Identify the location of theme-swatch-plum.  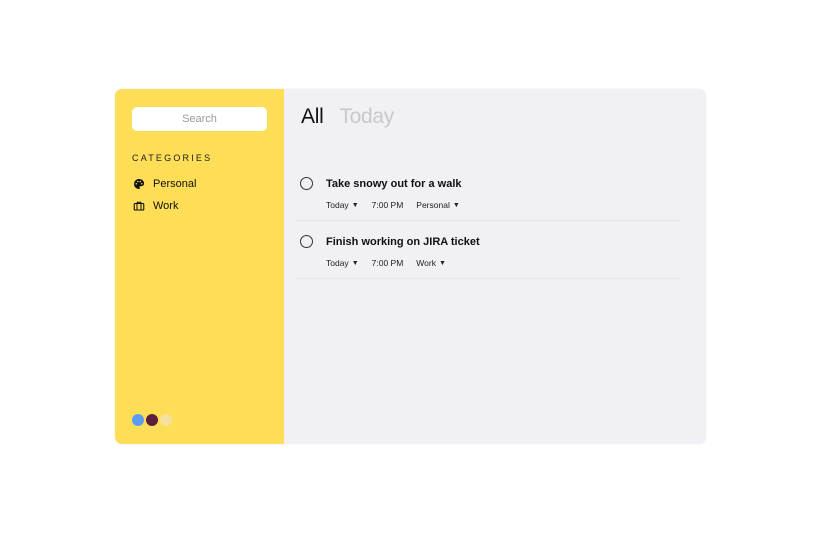
(152, 420).